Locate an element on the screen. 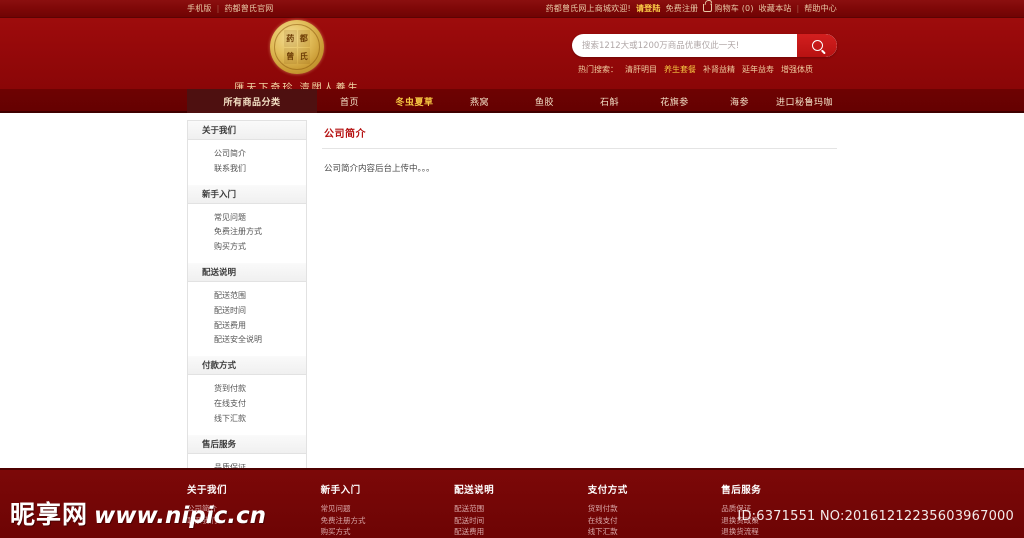  footer-item-faq: 常见问题 is located at coordinates (388, 509).